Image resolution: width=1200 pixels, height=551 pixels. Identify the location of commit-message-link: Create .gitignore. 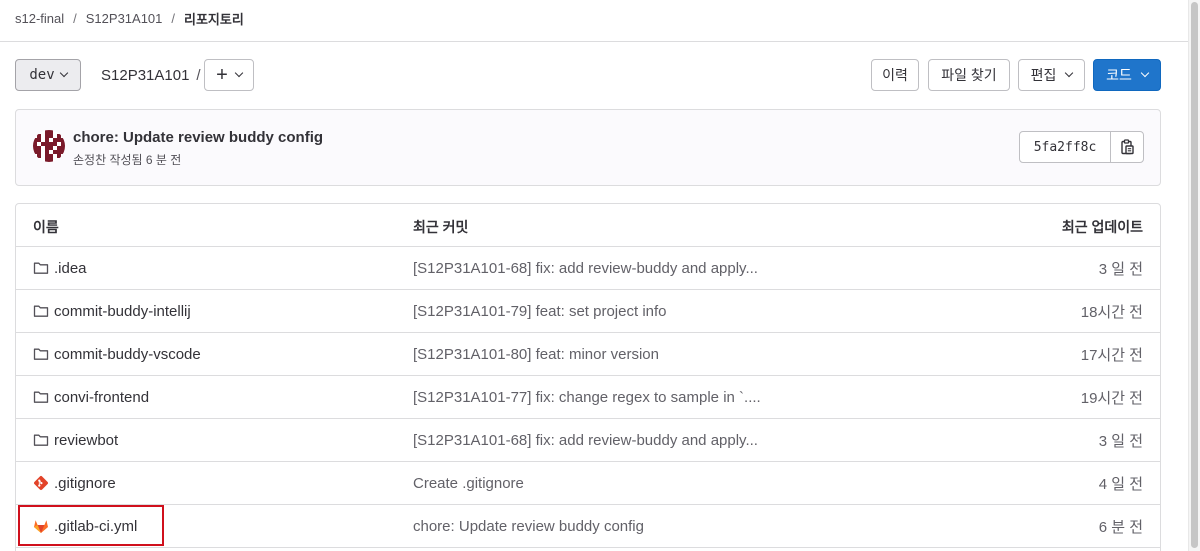
(468, 483).